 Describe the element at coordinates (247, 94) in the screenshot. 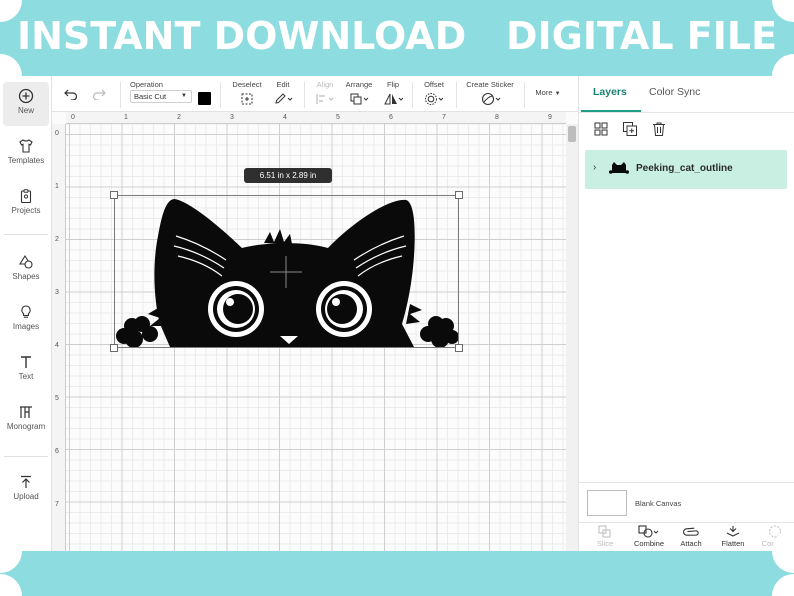

I see `deselect-button: Deselect` at that location.